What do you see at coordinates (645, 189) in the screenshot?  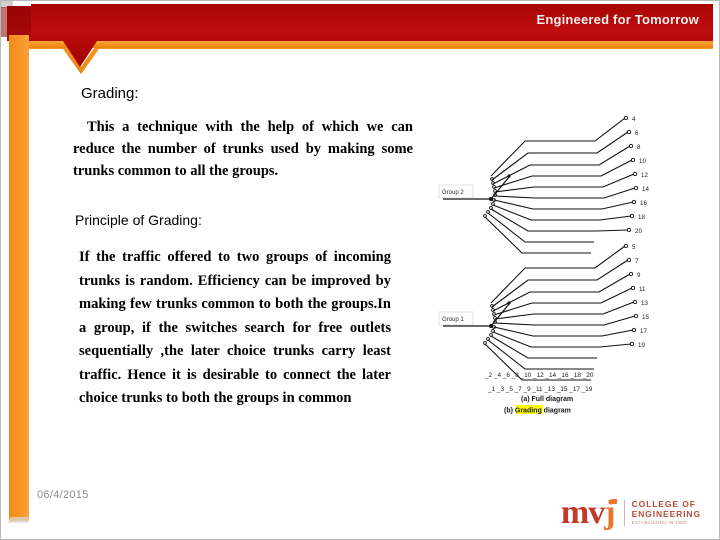 I see `svg-text: 14` at bounding box center [645, 189].